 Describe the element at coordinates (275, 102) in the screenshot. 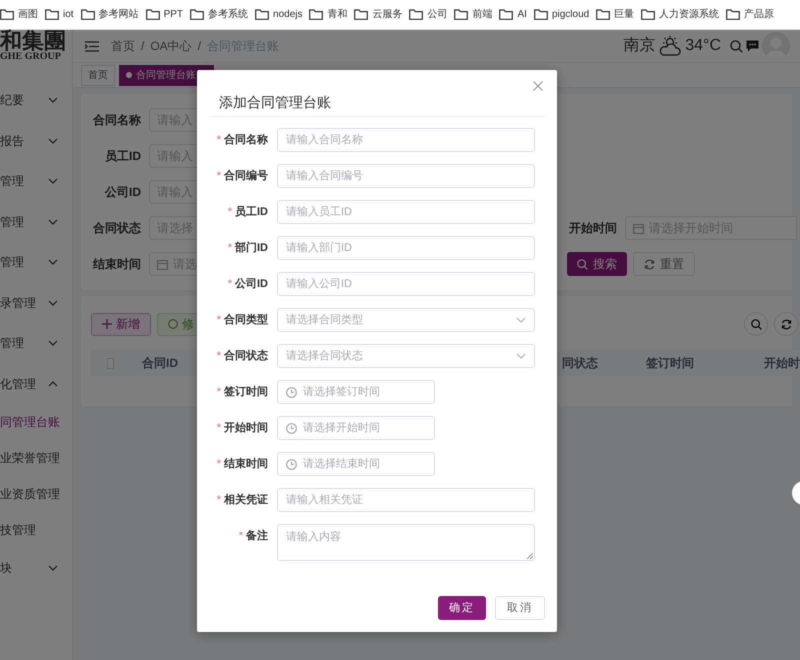

I see `dialog-title: 添加合同管理台账` at that location.